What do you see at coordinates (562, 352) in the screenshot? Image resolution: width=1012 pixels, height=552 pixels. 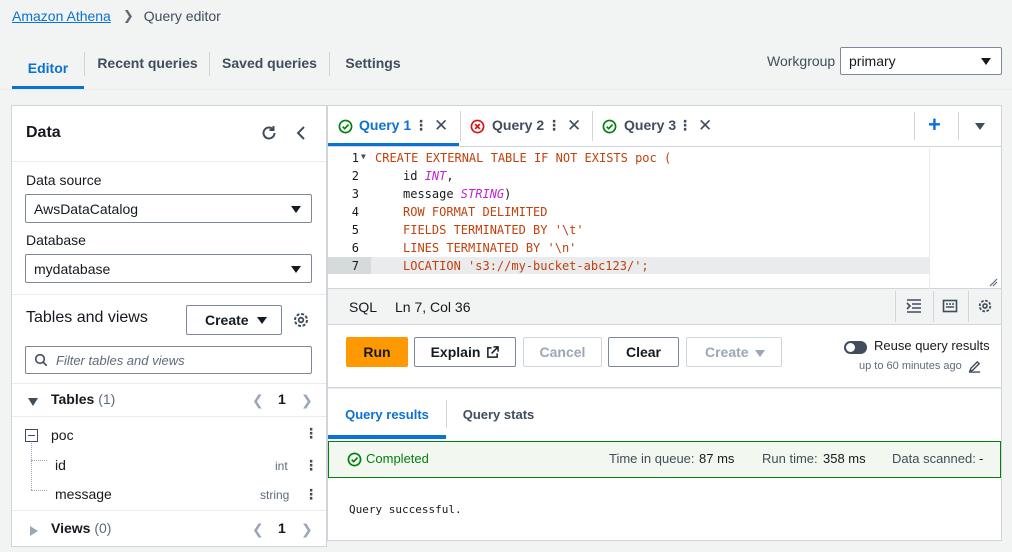 I see `cancel-button: Cancel` at bounding box center [562, 352].